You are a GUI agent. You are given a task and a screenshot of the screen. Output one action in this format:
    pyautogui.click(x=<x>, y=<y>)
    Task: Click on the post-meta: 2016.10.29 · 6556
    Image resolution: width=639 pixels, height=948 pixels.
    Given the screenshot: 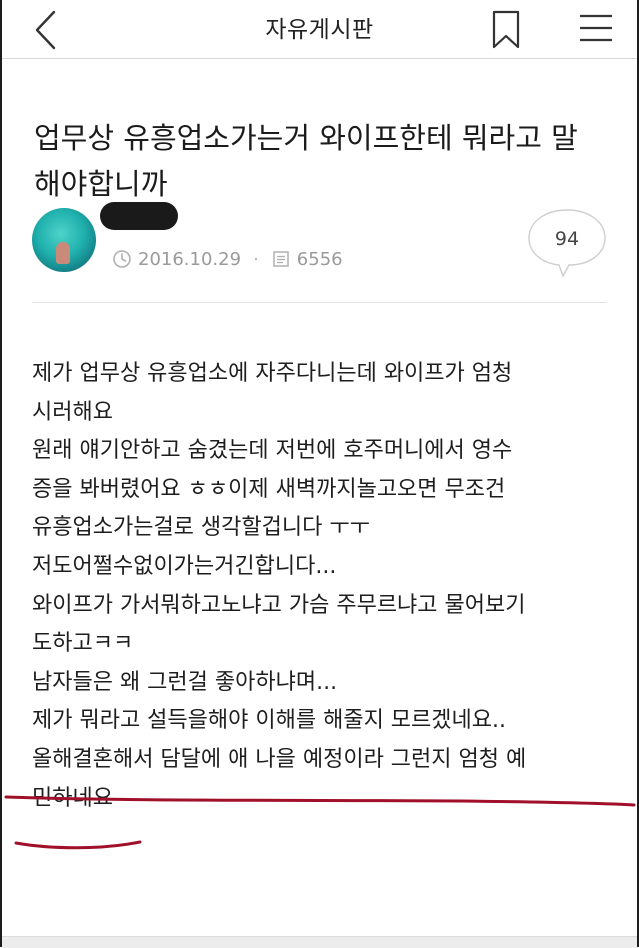 What is the action you would take?
    pyautogui.click(x=227, y=259)
    